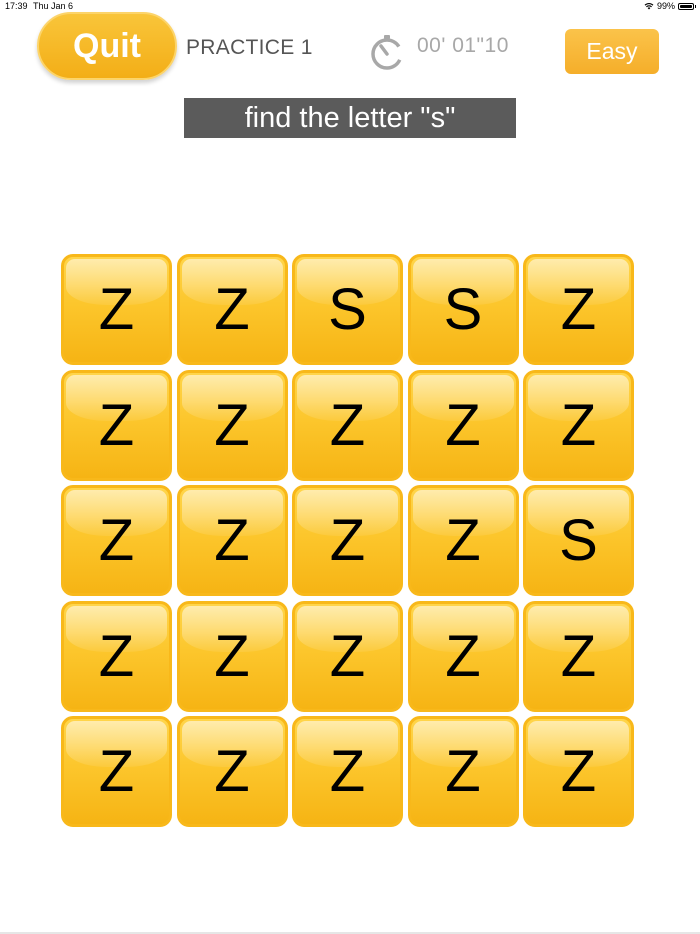  Describe the element at coordinates (350, 118) in the screenshot. I see `instruction-banner: find the letter "s"` at that location.